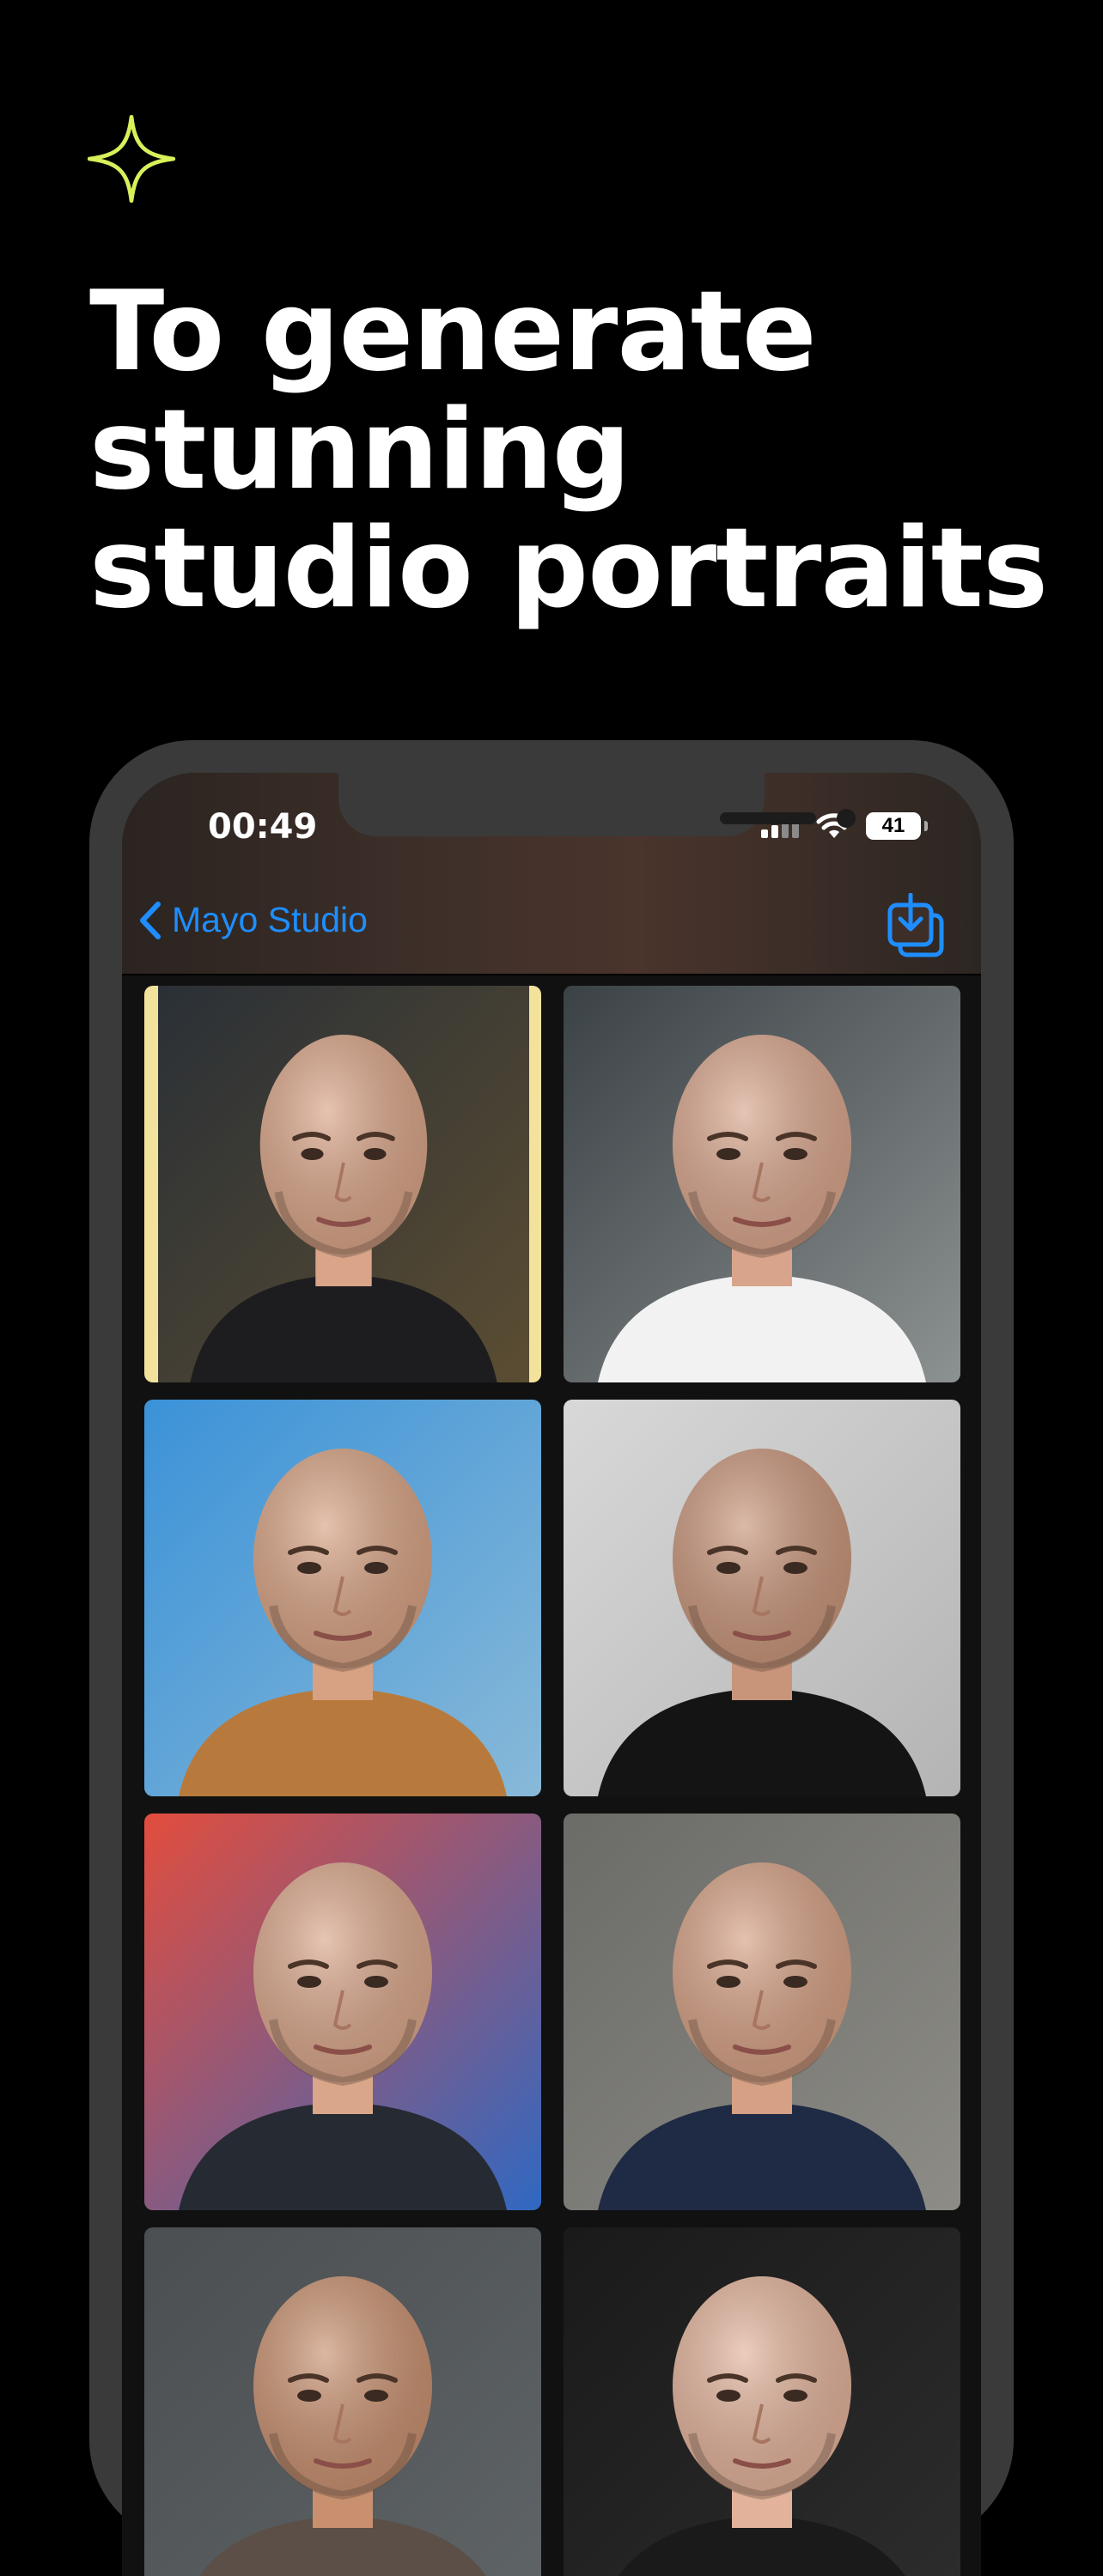 This screenshot has width=1103, height=2576. I want to click on navigation-bar: 00:49 41 Mayo Studio, so click(551, 874).